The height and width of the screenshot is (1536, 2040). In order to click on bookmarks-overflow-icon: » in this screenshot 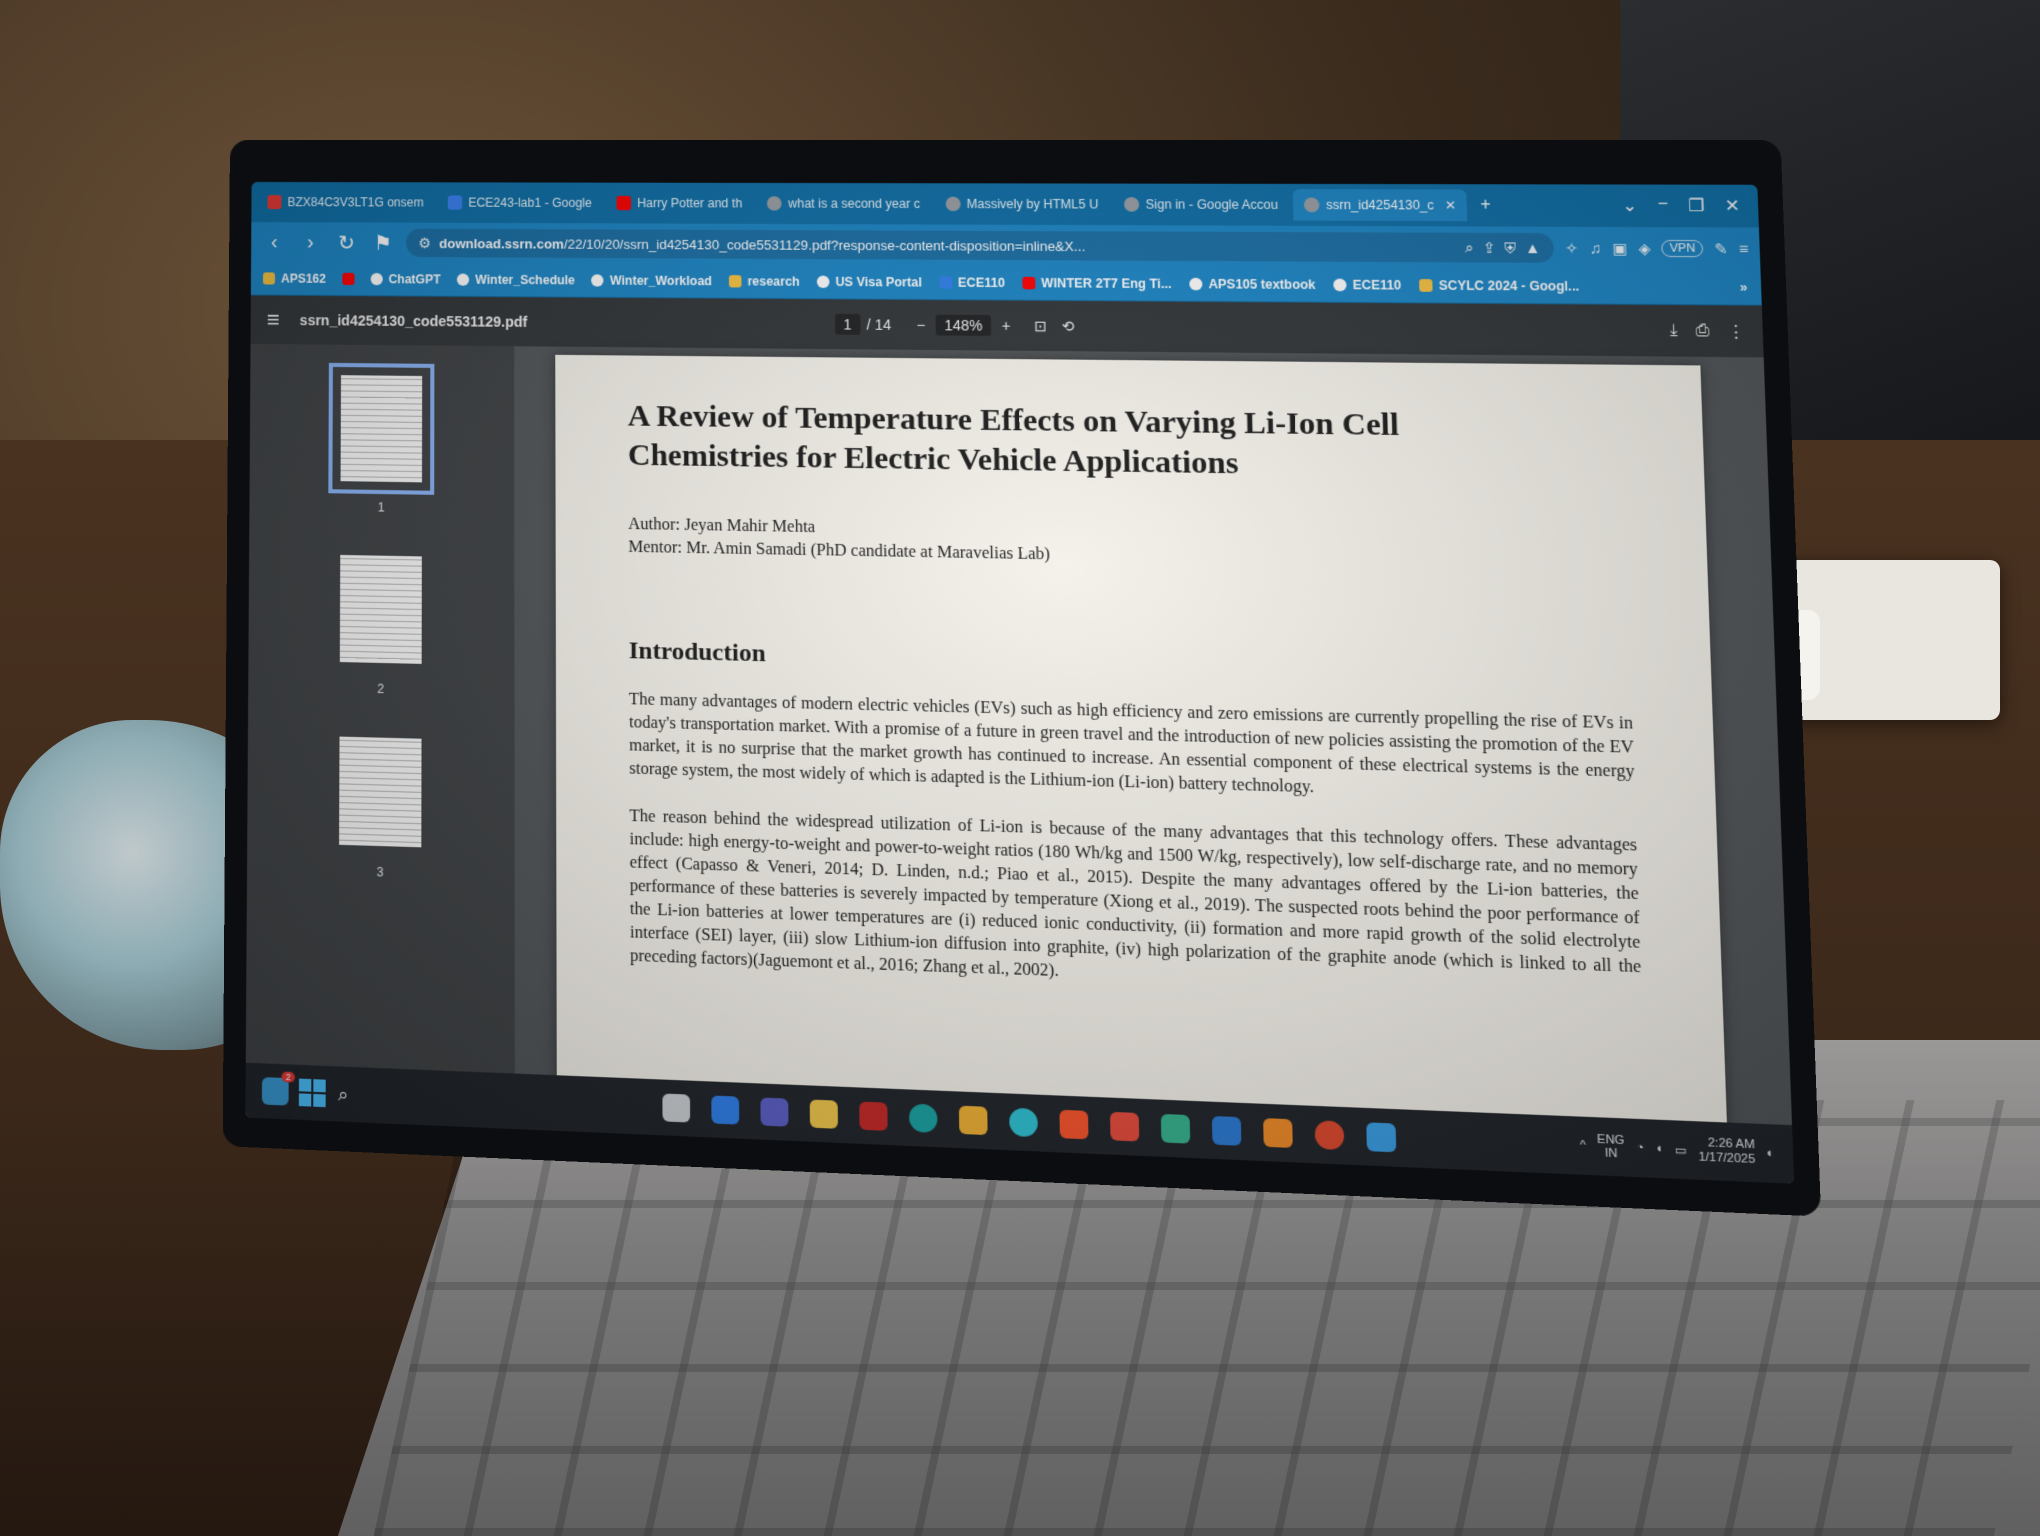, I will do `click(1744, 287)`.